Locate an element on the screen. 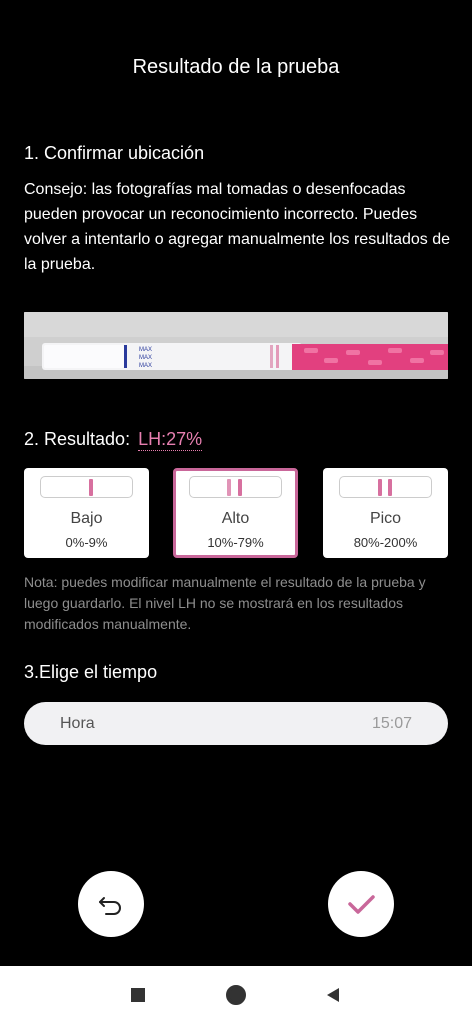 The width and height of the screenshot is (472, 1024). check-icon is located at coordinates (361, 904).